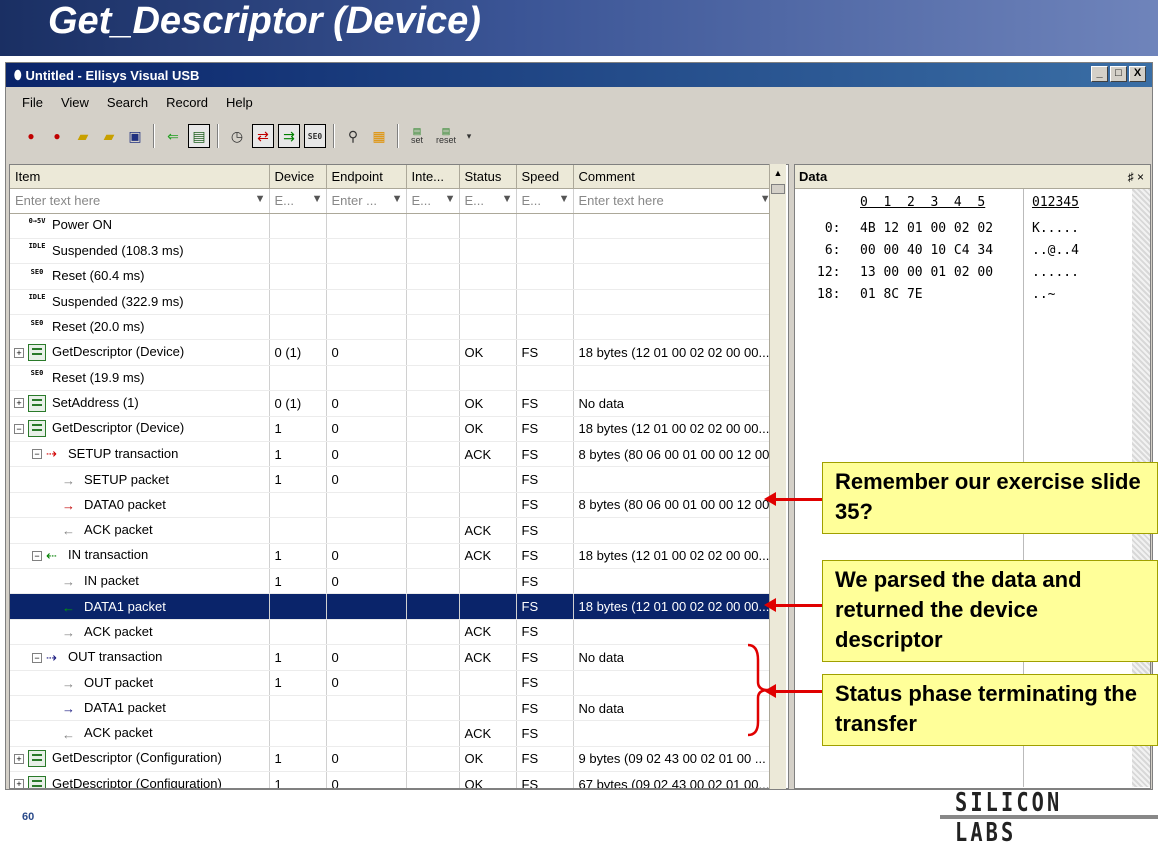 This screenshot has height=848, width=1158. What do you see at coordinates (674, 201) in the screenshot?
I see `filter-comment: ▼ Enter text here` at bounding box center [674, 201].